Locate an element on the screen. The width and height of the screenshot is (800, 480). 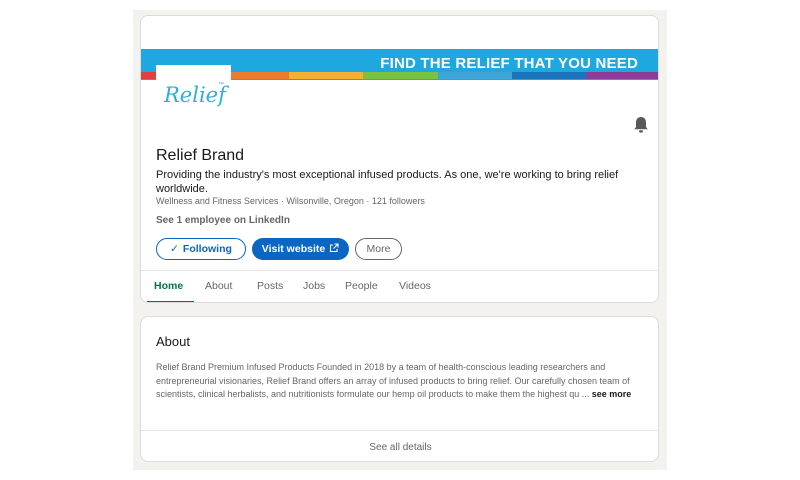
following-label: Following is located at coordinates (207, 249).